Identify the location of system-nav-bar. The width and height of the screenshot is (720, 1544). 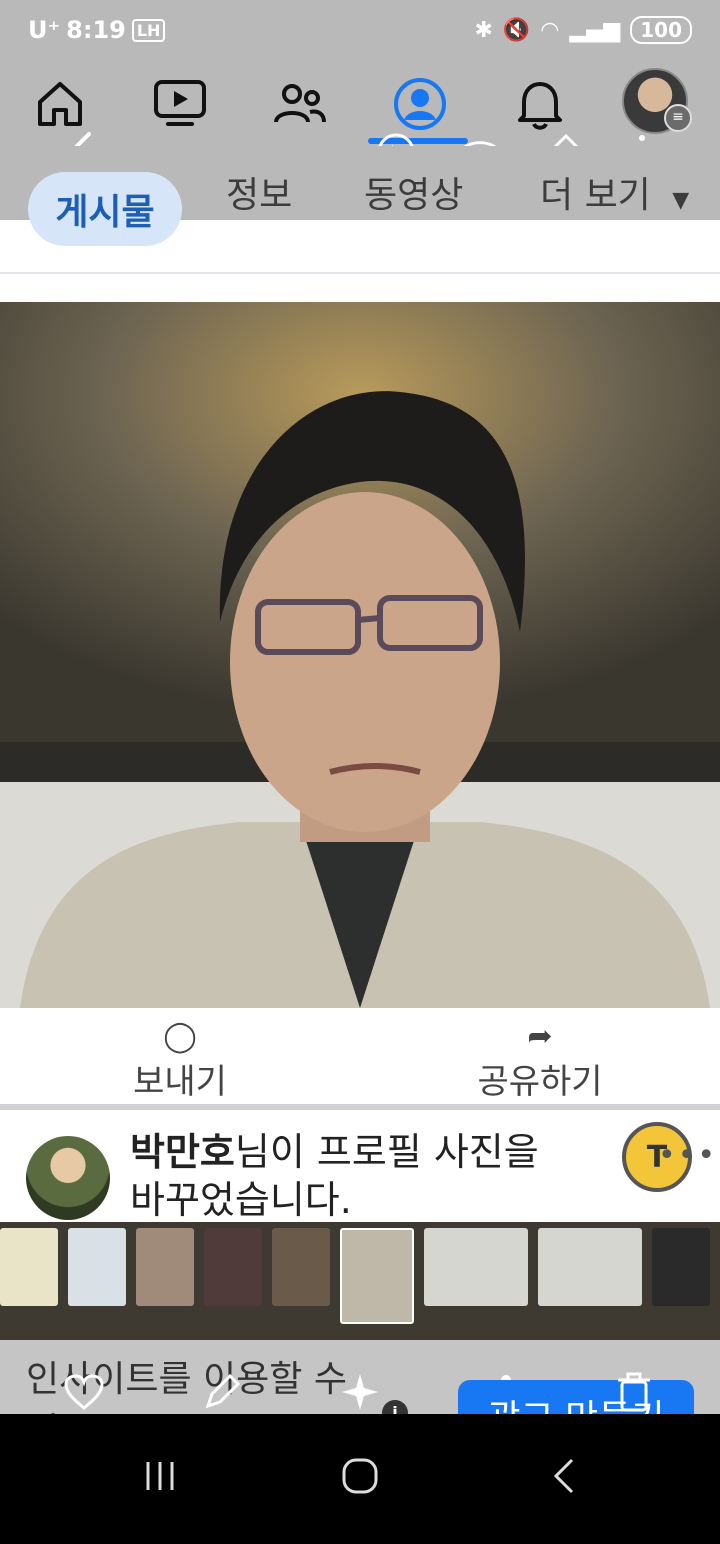
(360, 1479).